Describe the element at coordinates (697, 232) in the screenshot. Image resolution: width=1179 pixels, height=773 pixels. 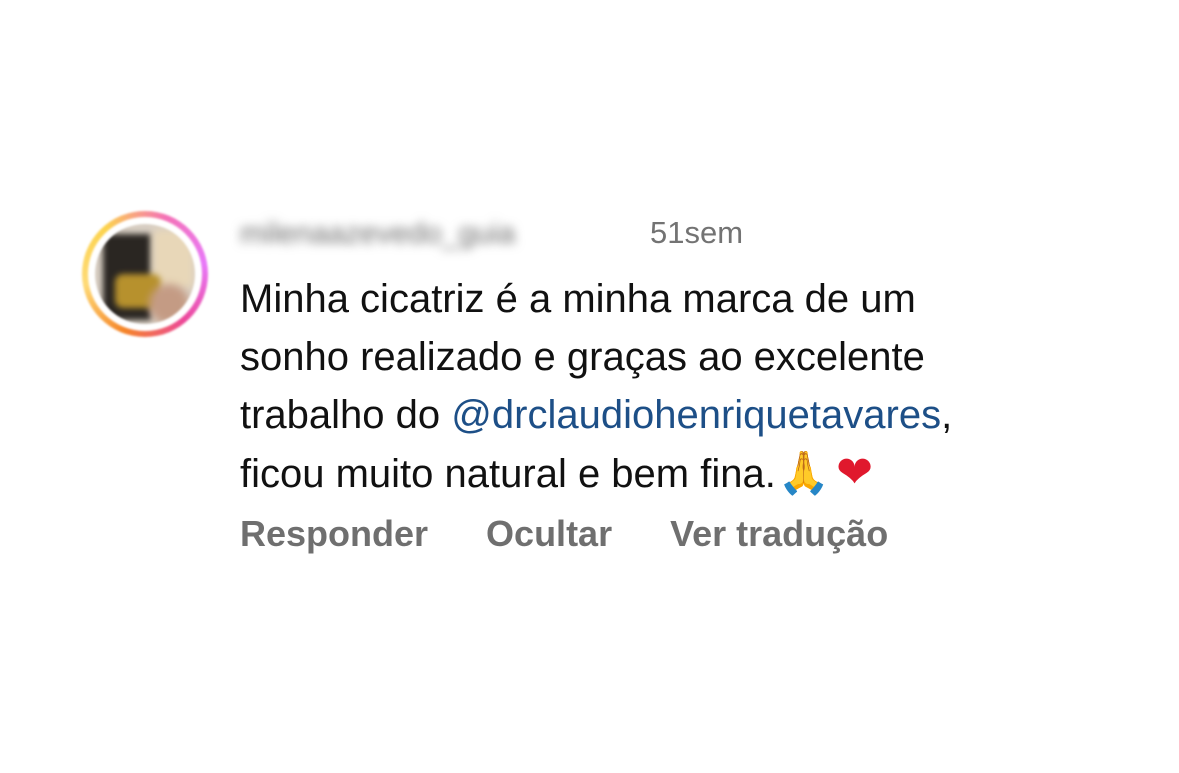
I see `comment-timestamp: 51sem` at that location.